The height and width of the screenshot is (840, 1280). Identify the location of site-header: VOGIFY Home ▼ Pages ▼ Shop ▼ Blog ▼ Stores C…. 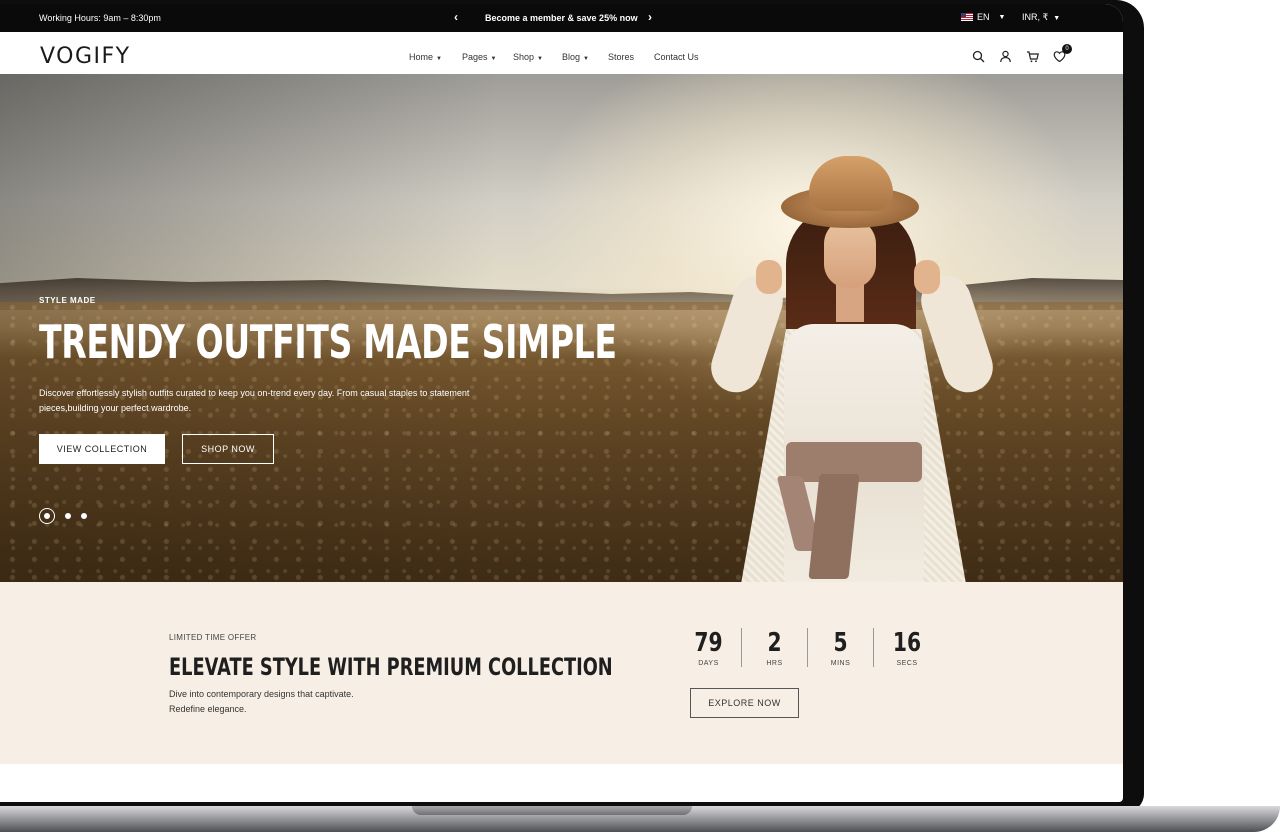
(561, 53).